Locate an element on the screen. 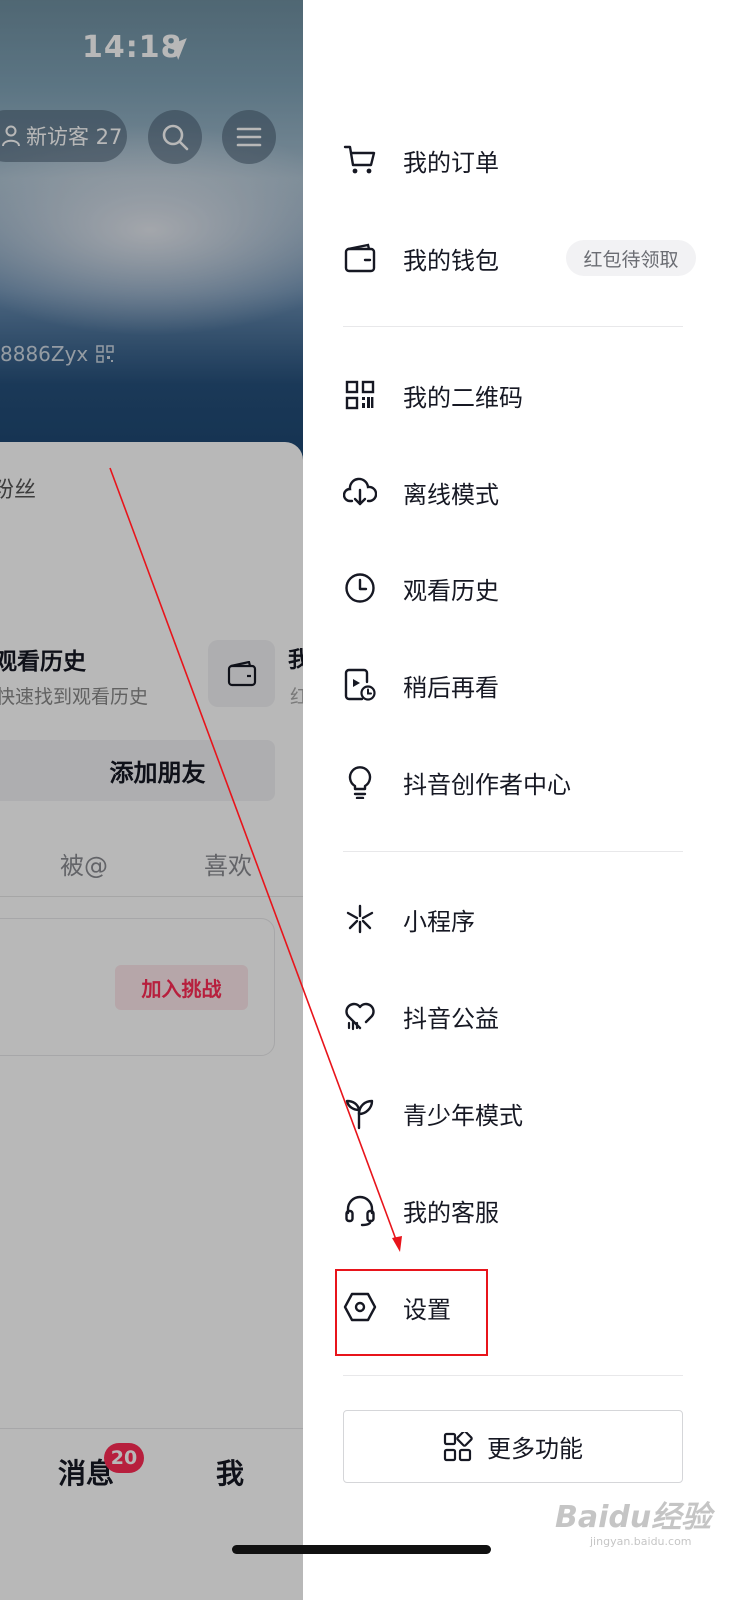  menu-item-label: 稍后再看 is located at coordinates (451, 687).